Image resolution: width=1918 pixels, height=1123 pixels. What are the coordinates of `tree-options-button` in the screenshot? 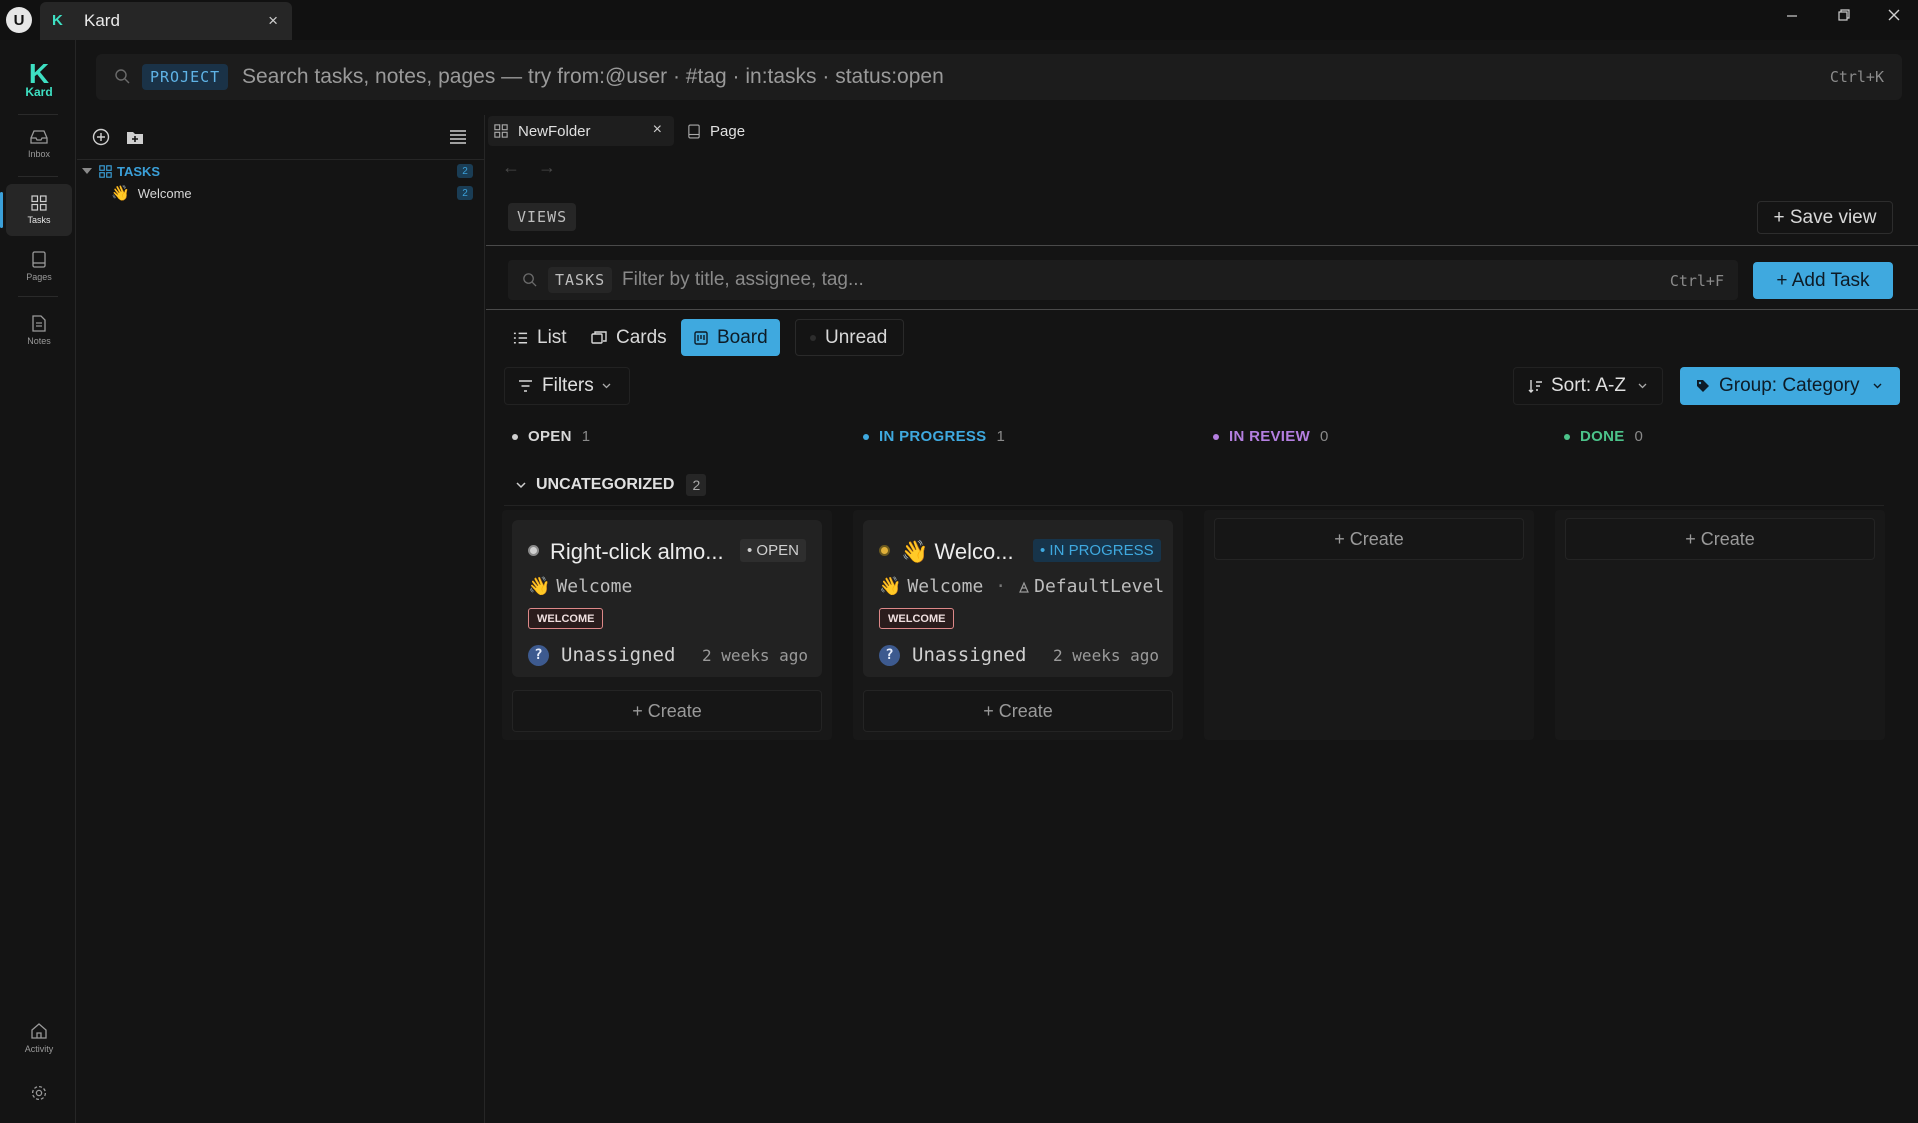 It's located at (458, 137).